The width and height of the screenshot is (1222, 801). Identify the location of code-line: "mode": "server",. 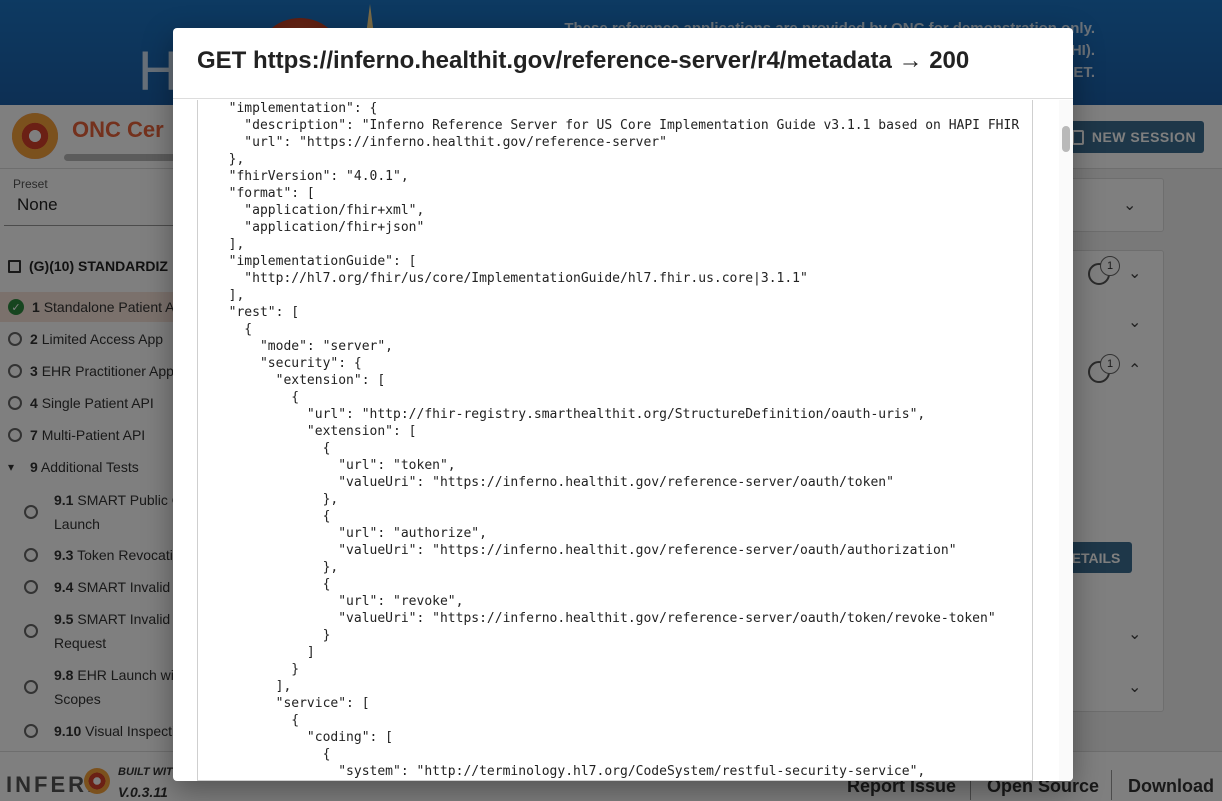
(303, 346).